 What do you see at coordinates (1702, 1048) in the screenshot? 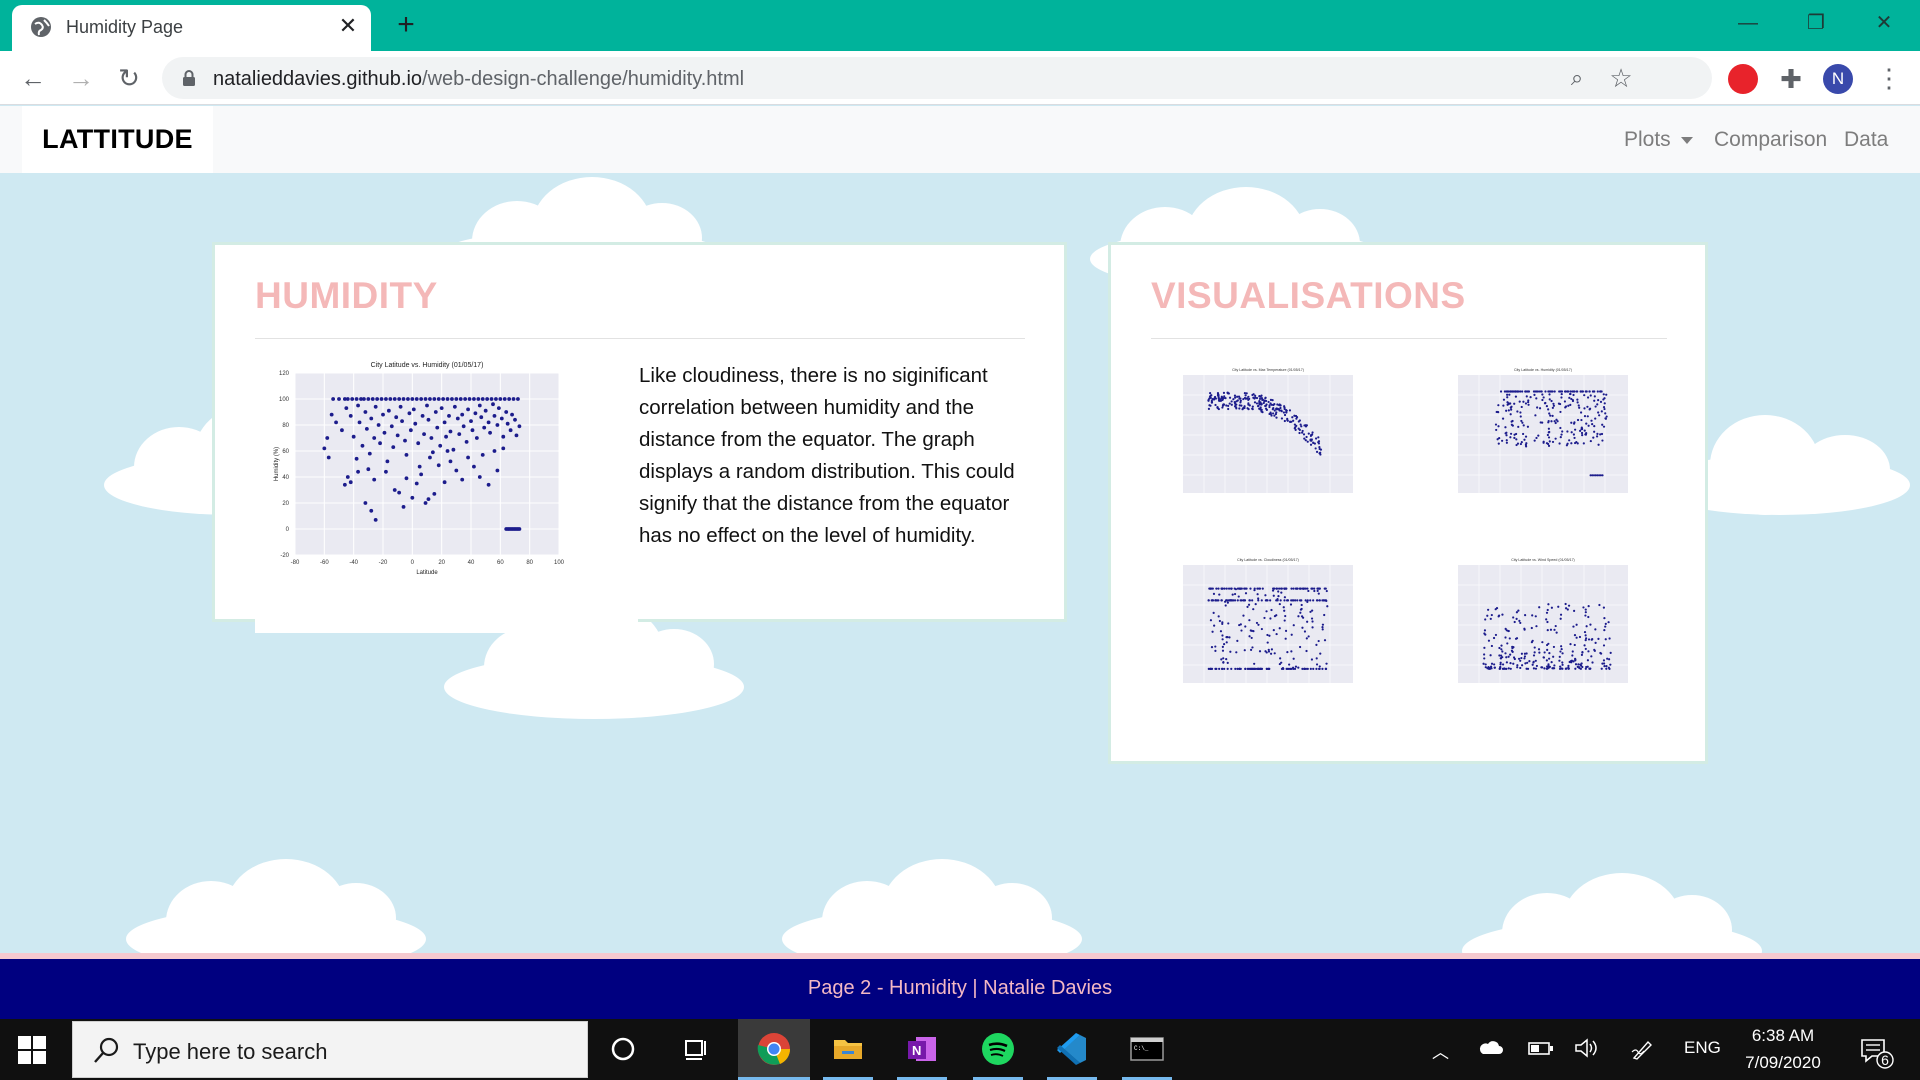
I see `language-indicator: ENG` at bounding box center [1702, 1048].